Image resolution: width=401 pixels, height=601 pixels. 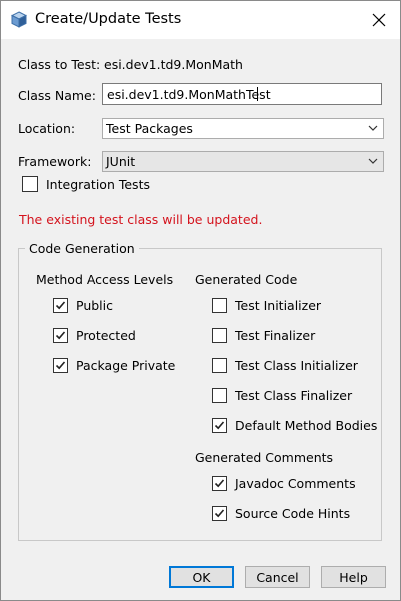 I want to click on code-generation-legend: Code Generation, so click(x=82, y=248).